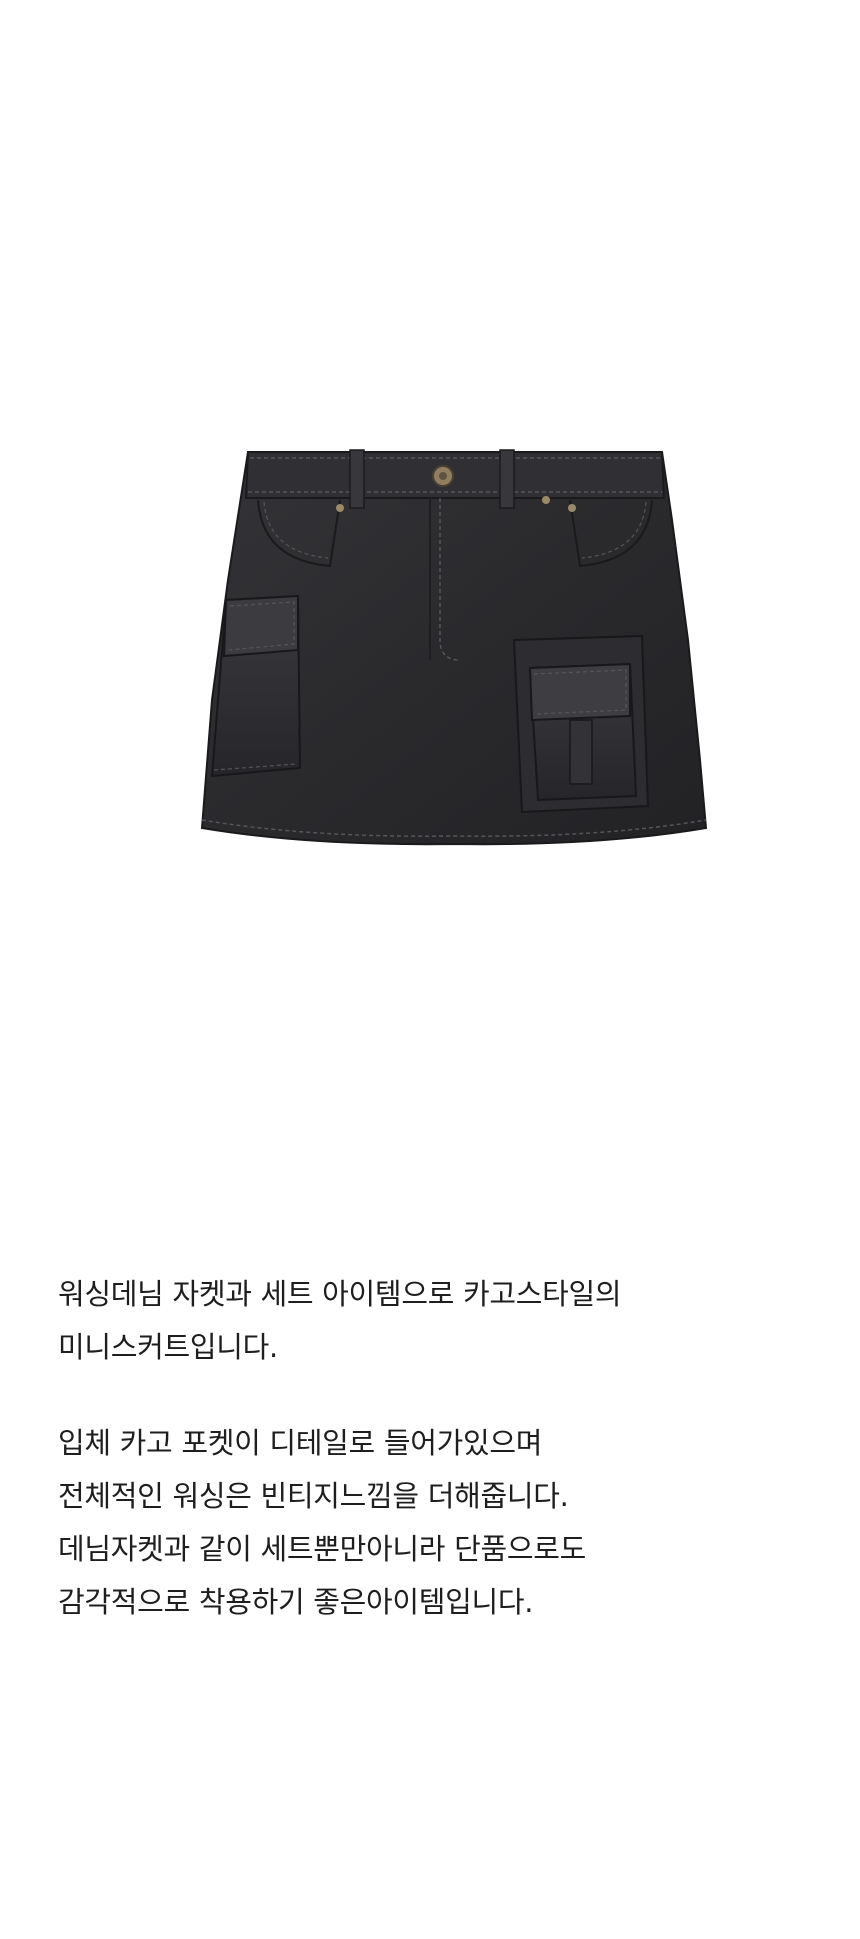 Image resolution: width=860 pixels, height=1939 pixels. What do you see at coordinates (168, 1347) in the screenshot?
I see `description-line: 미니스커트입니다.` at bounding box center [168, 1347].